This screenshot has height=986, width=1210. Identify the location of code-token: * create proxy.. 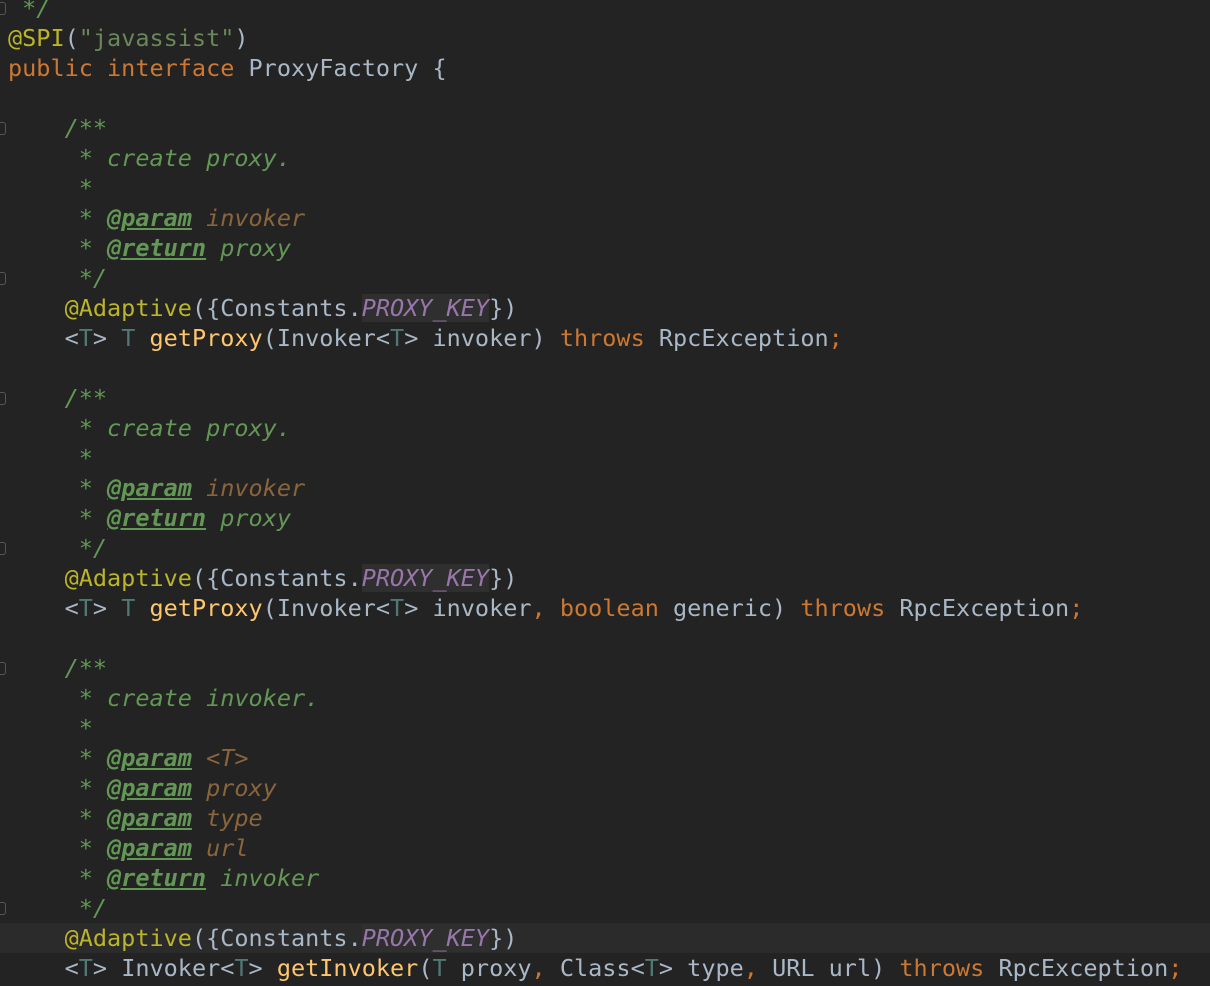
(149, 158).